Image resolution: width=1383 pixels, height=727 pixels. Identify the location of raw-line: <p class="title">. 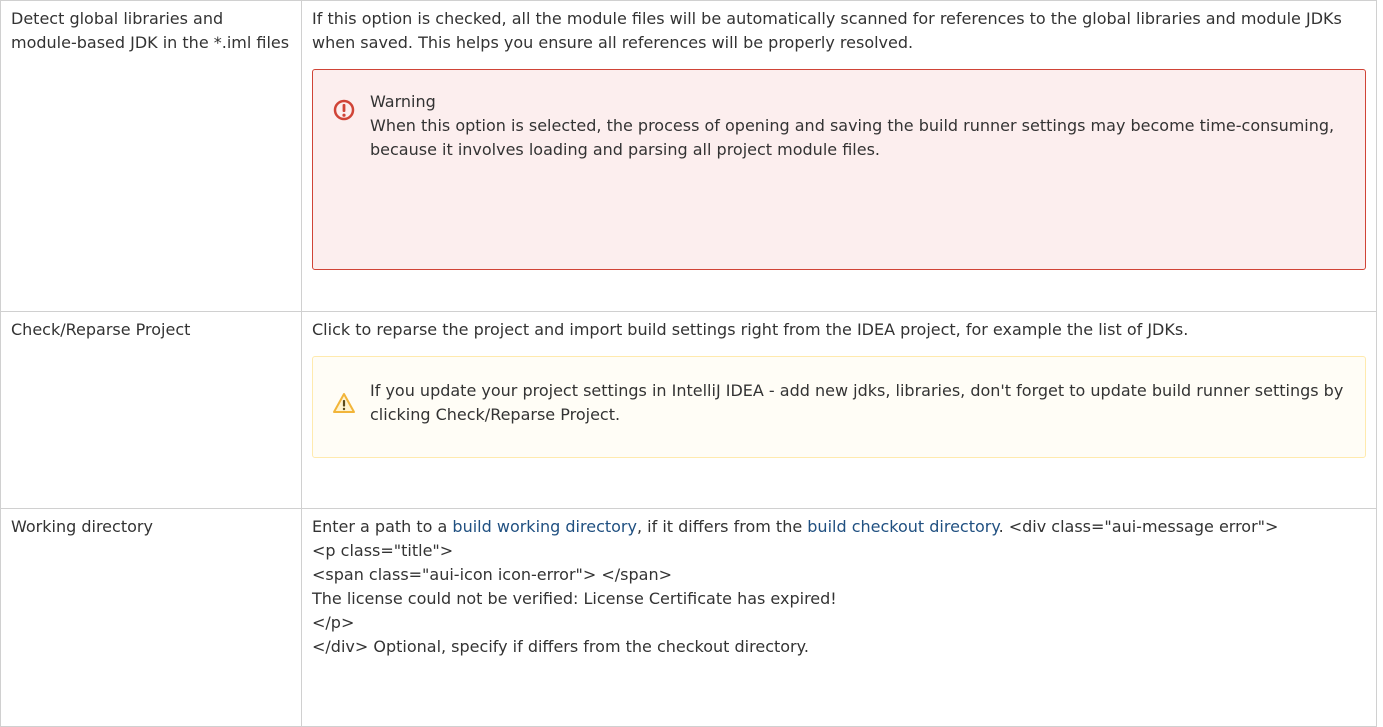
(383, 550).